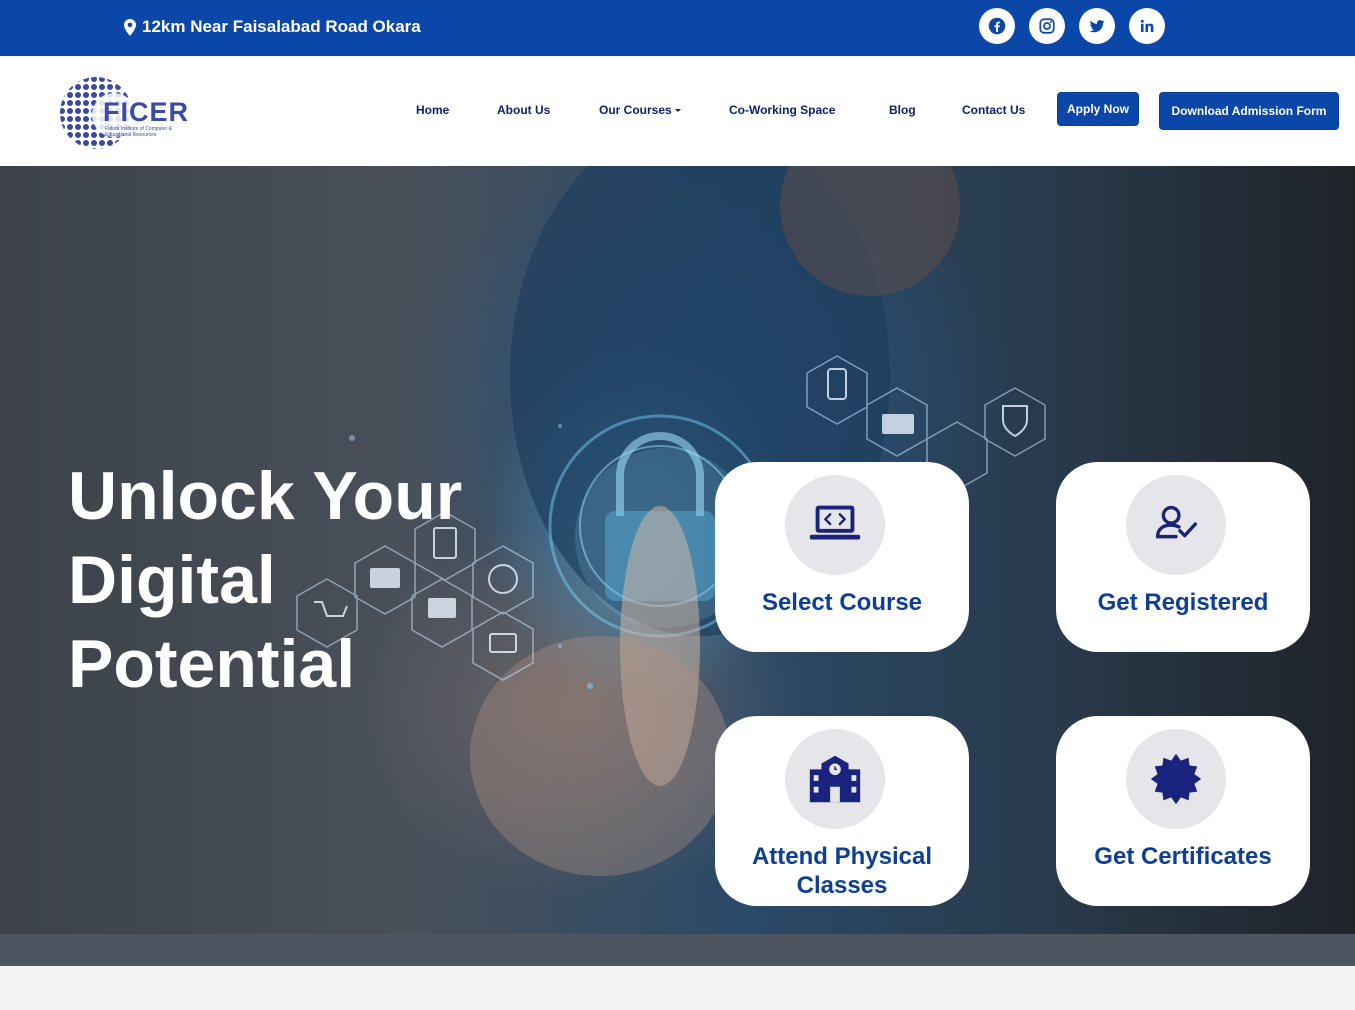  Describe the element at coordinates (281, 26) in the screenshot. I see `address-text: 12km Near Faisalabad Road Okara` at that location.